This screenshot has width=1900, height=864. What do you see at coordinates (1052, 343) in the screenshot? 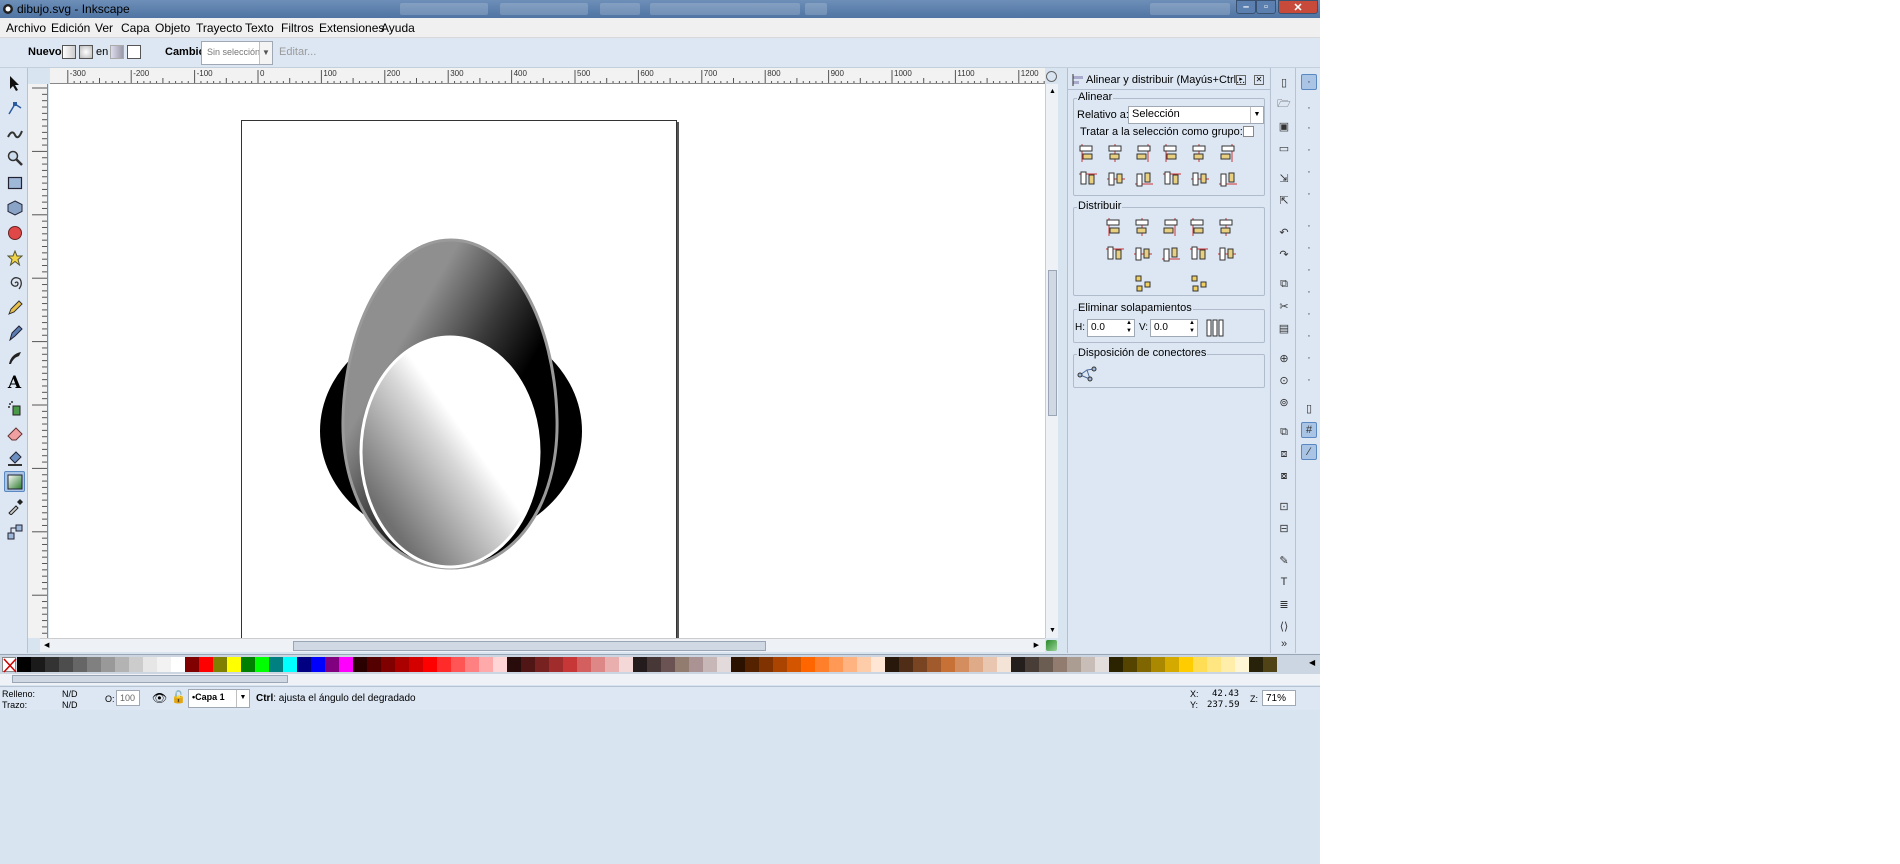
I see `vertical-scroll-thumb` at bounding box center [1052, 343].